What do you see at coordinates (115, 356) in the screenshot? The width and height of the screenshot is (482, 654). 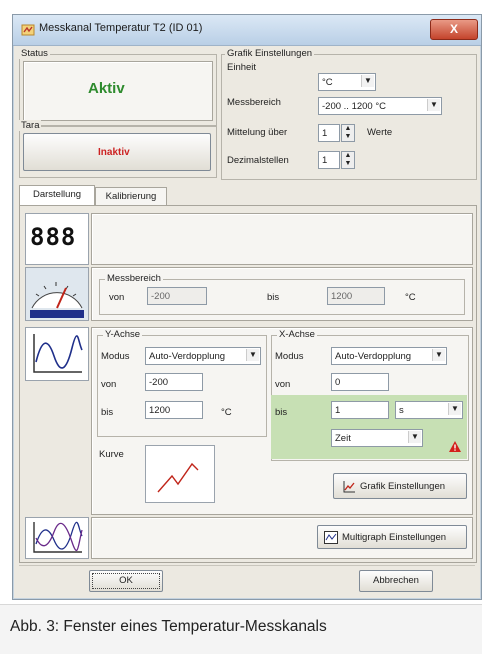 I see `y-modus-label: Modus` at bounding box center [115, 356].